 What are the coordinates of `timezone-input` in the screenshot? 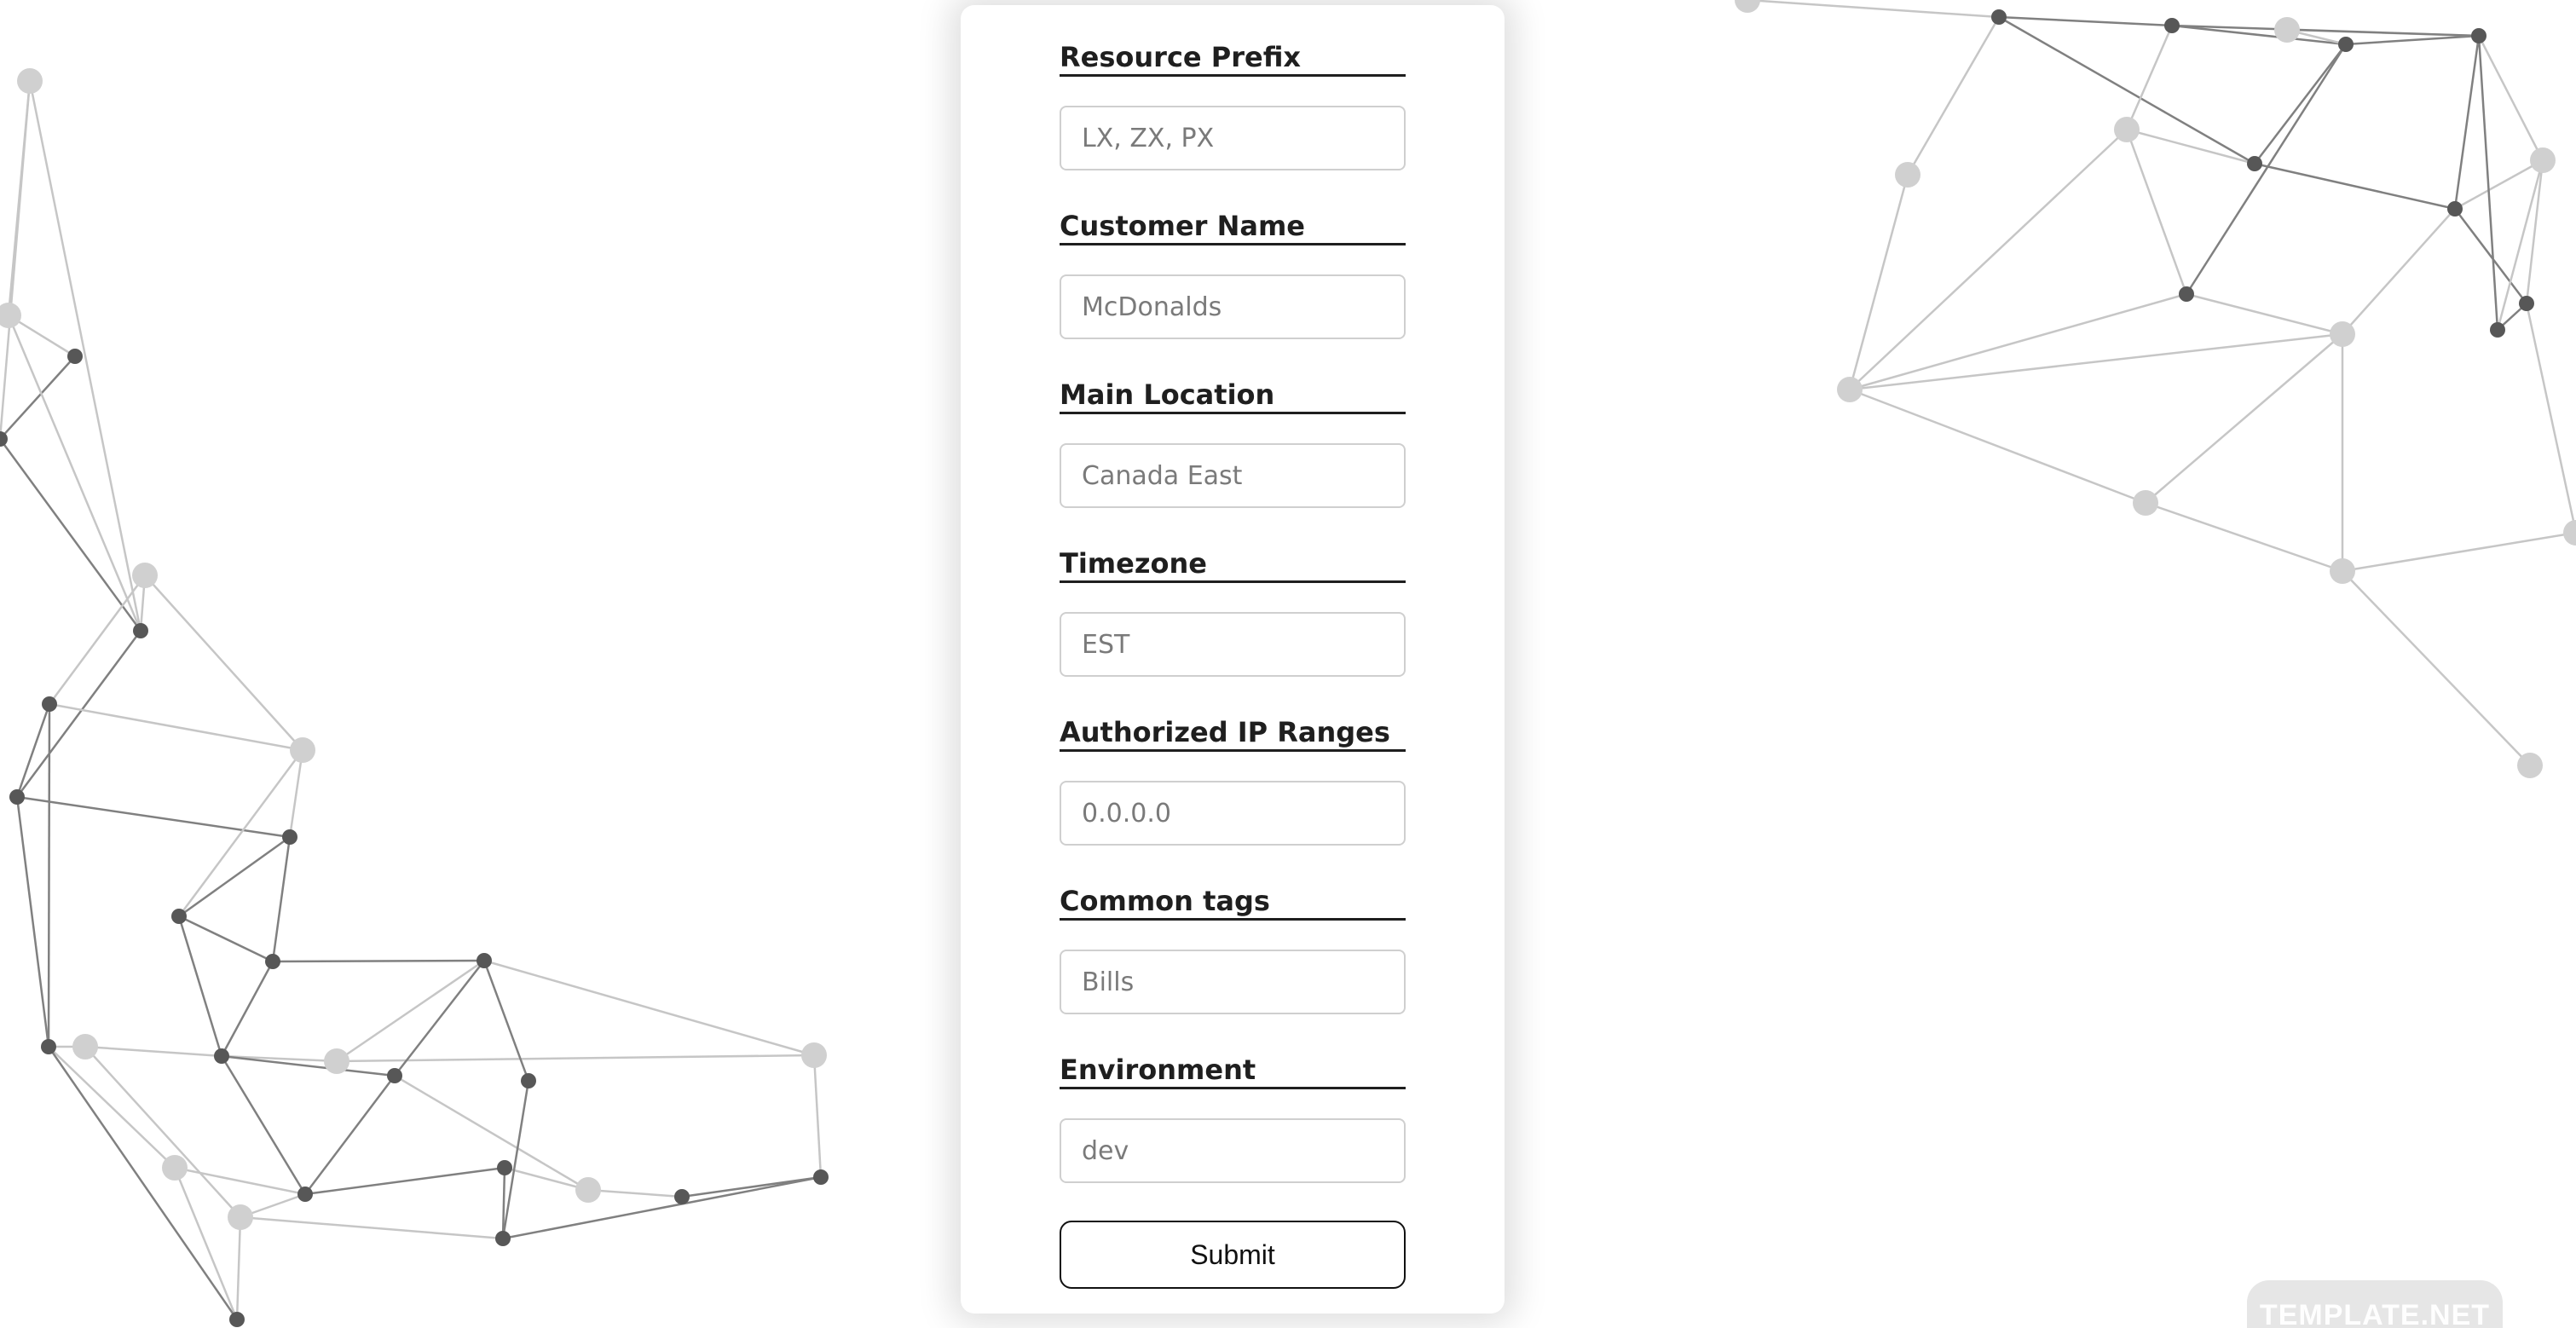 It's located at (1233, 644).